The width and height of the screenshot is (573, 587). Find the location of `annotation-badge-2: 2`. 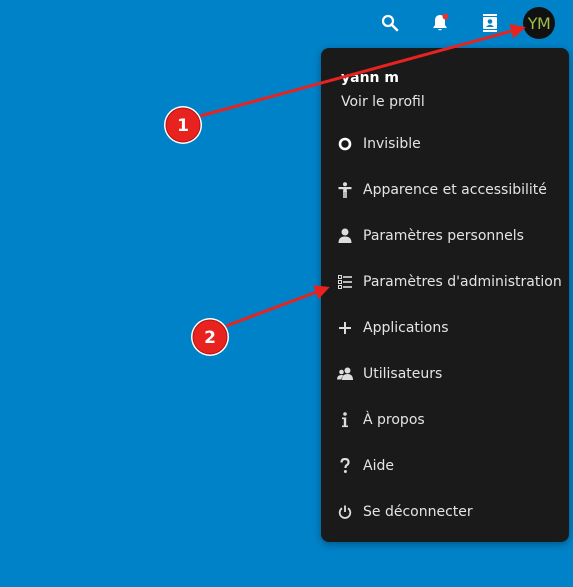

annotation-badge-2: 2 is located at coordinates (210, 337).